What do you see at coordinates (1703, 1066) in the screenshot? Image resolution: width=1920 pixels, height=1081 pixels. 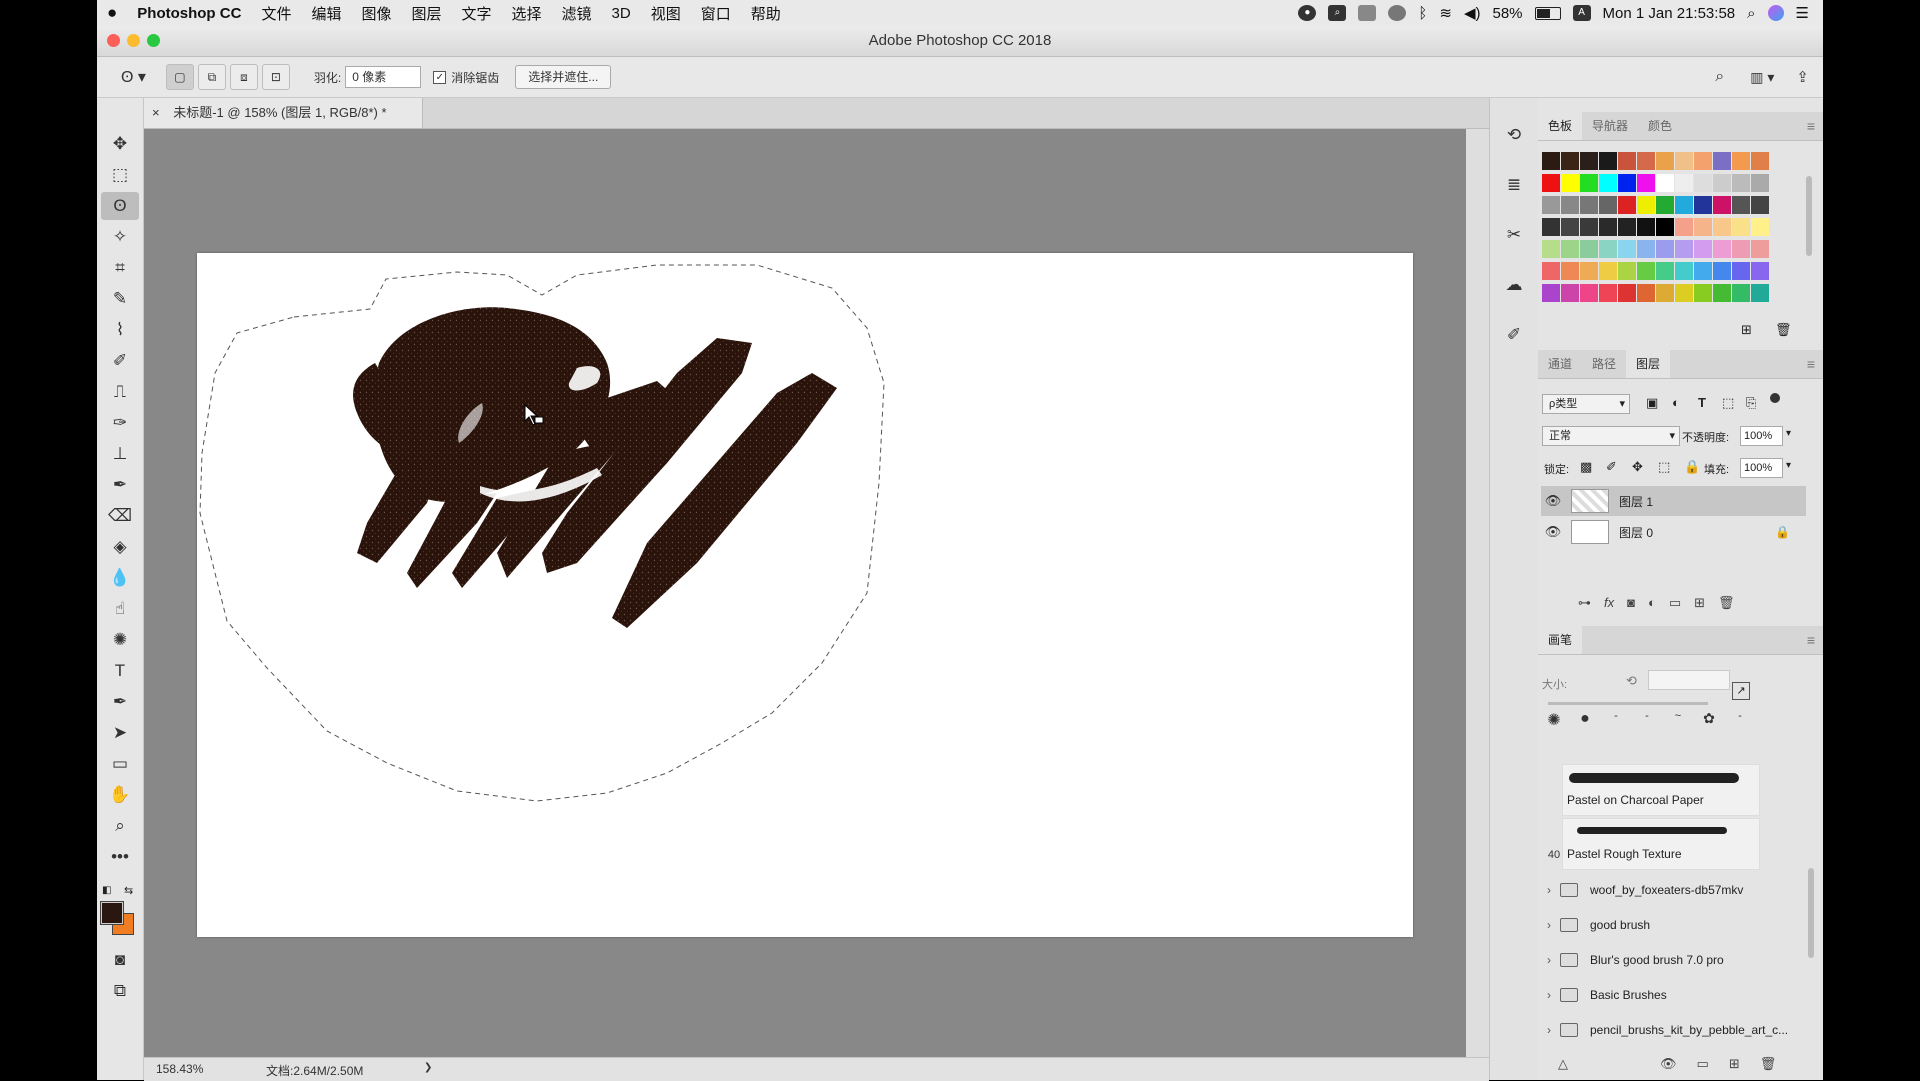 I see `brush-new-group-icon: ▭` at bounding box center [1703, 1066].